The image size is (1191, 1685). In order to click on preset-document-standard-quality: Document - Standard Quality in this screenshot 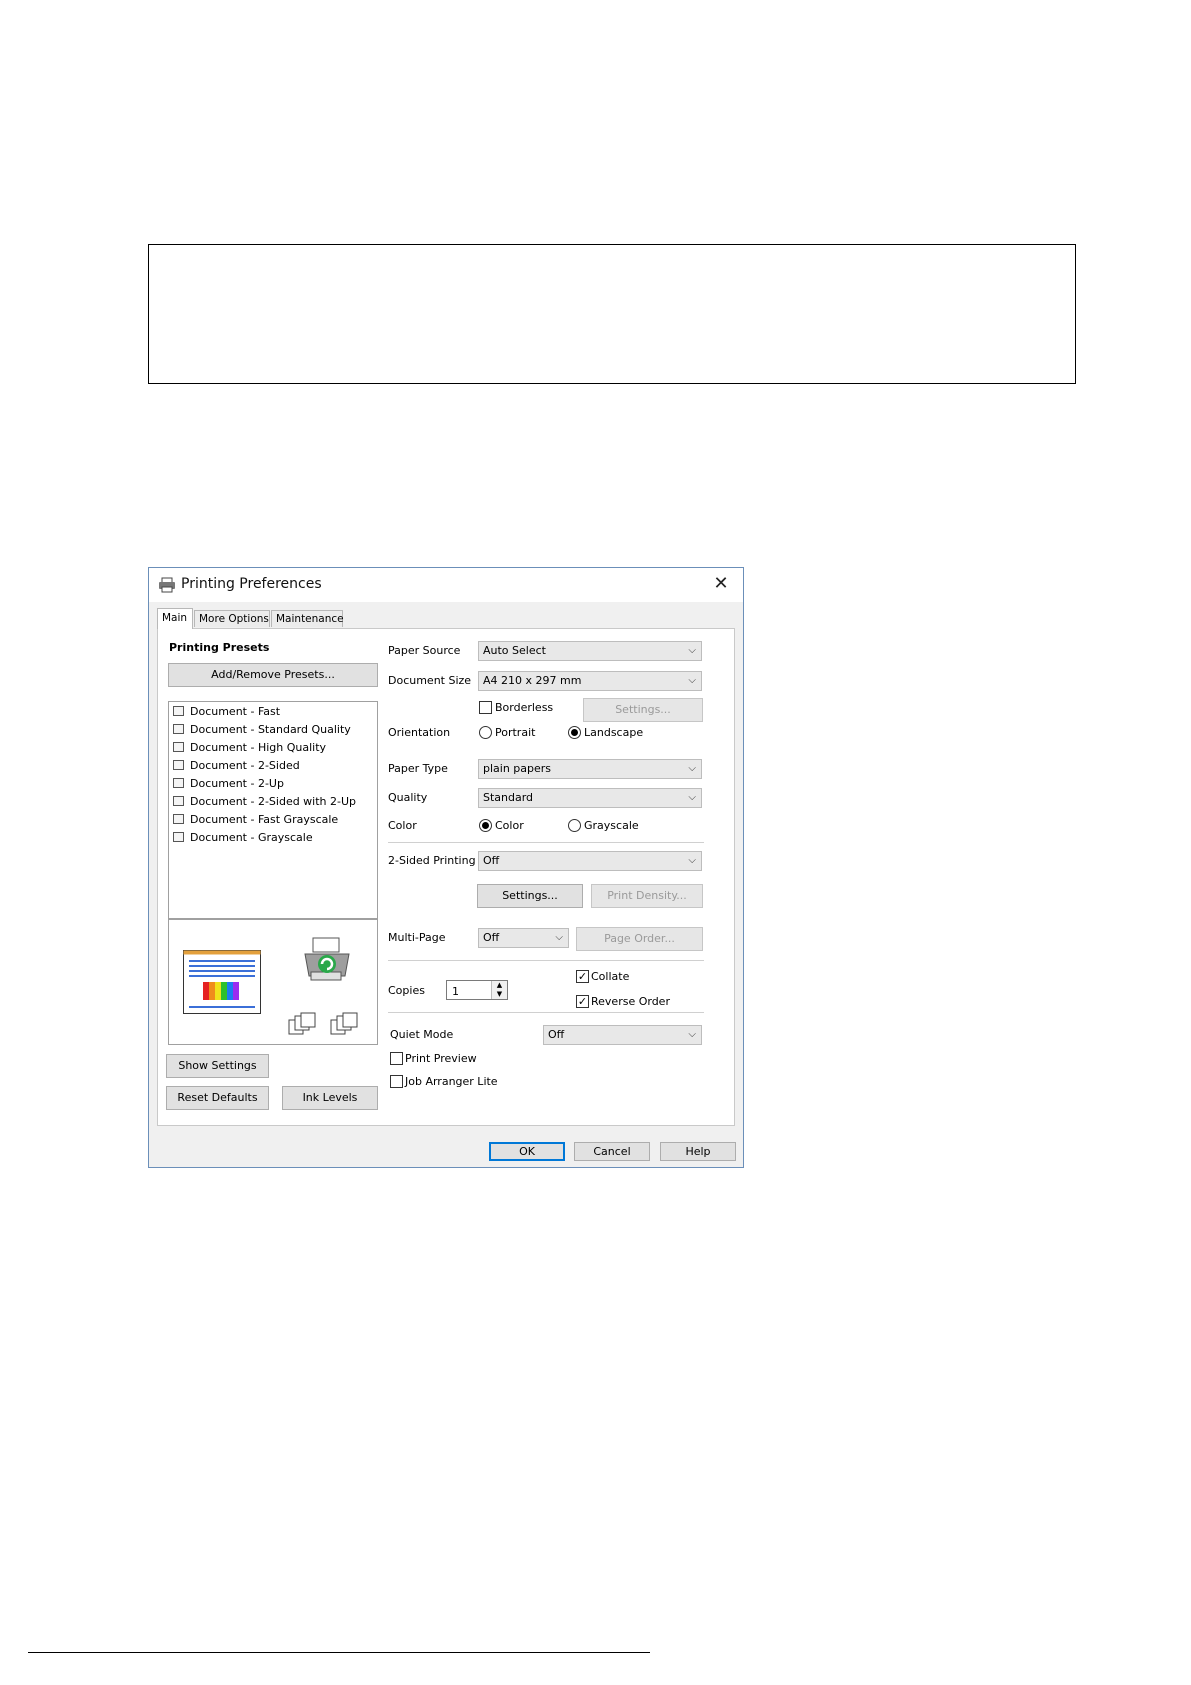, I will do `click(262, 730)`.